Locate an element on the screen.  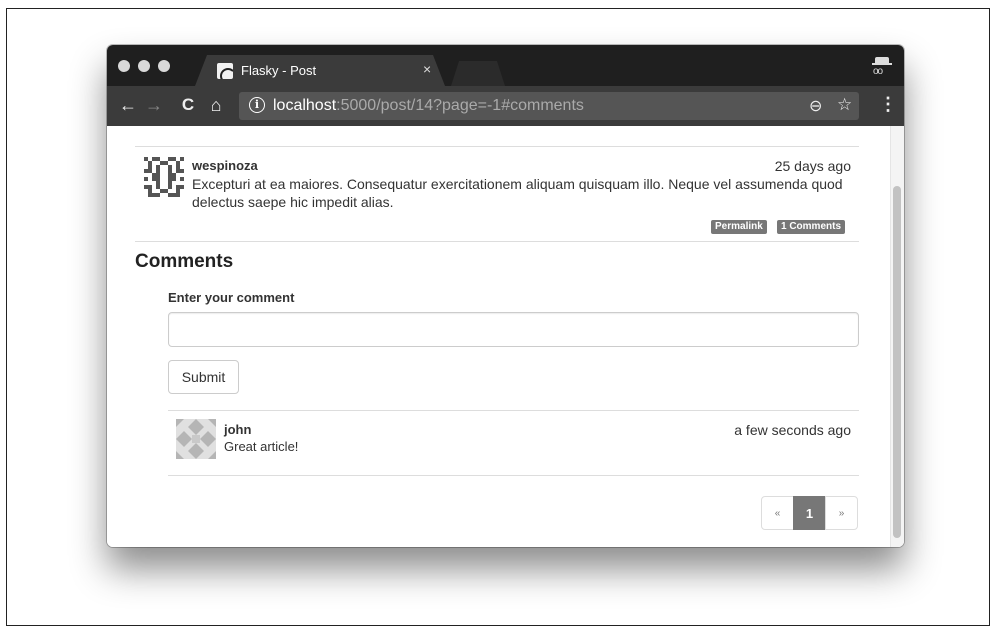
favicon-icon is located at coordinates (225, 71).